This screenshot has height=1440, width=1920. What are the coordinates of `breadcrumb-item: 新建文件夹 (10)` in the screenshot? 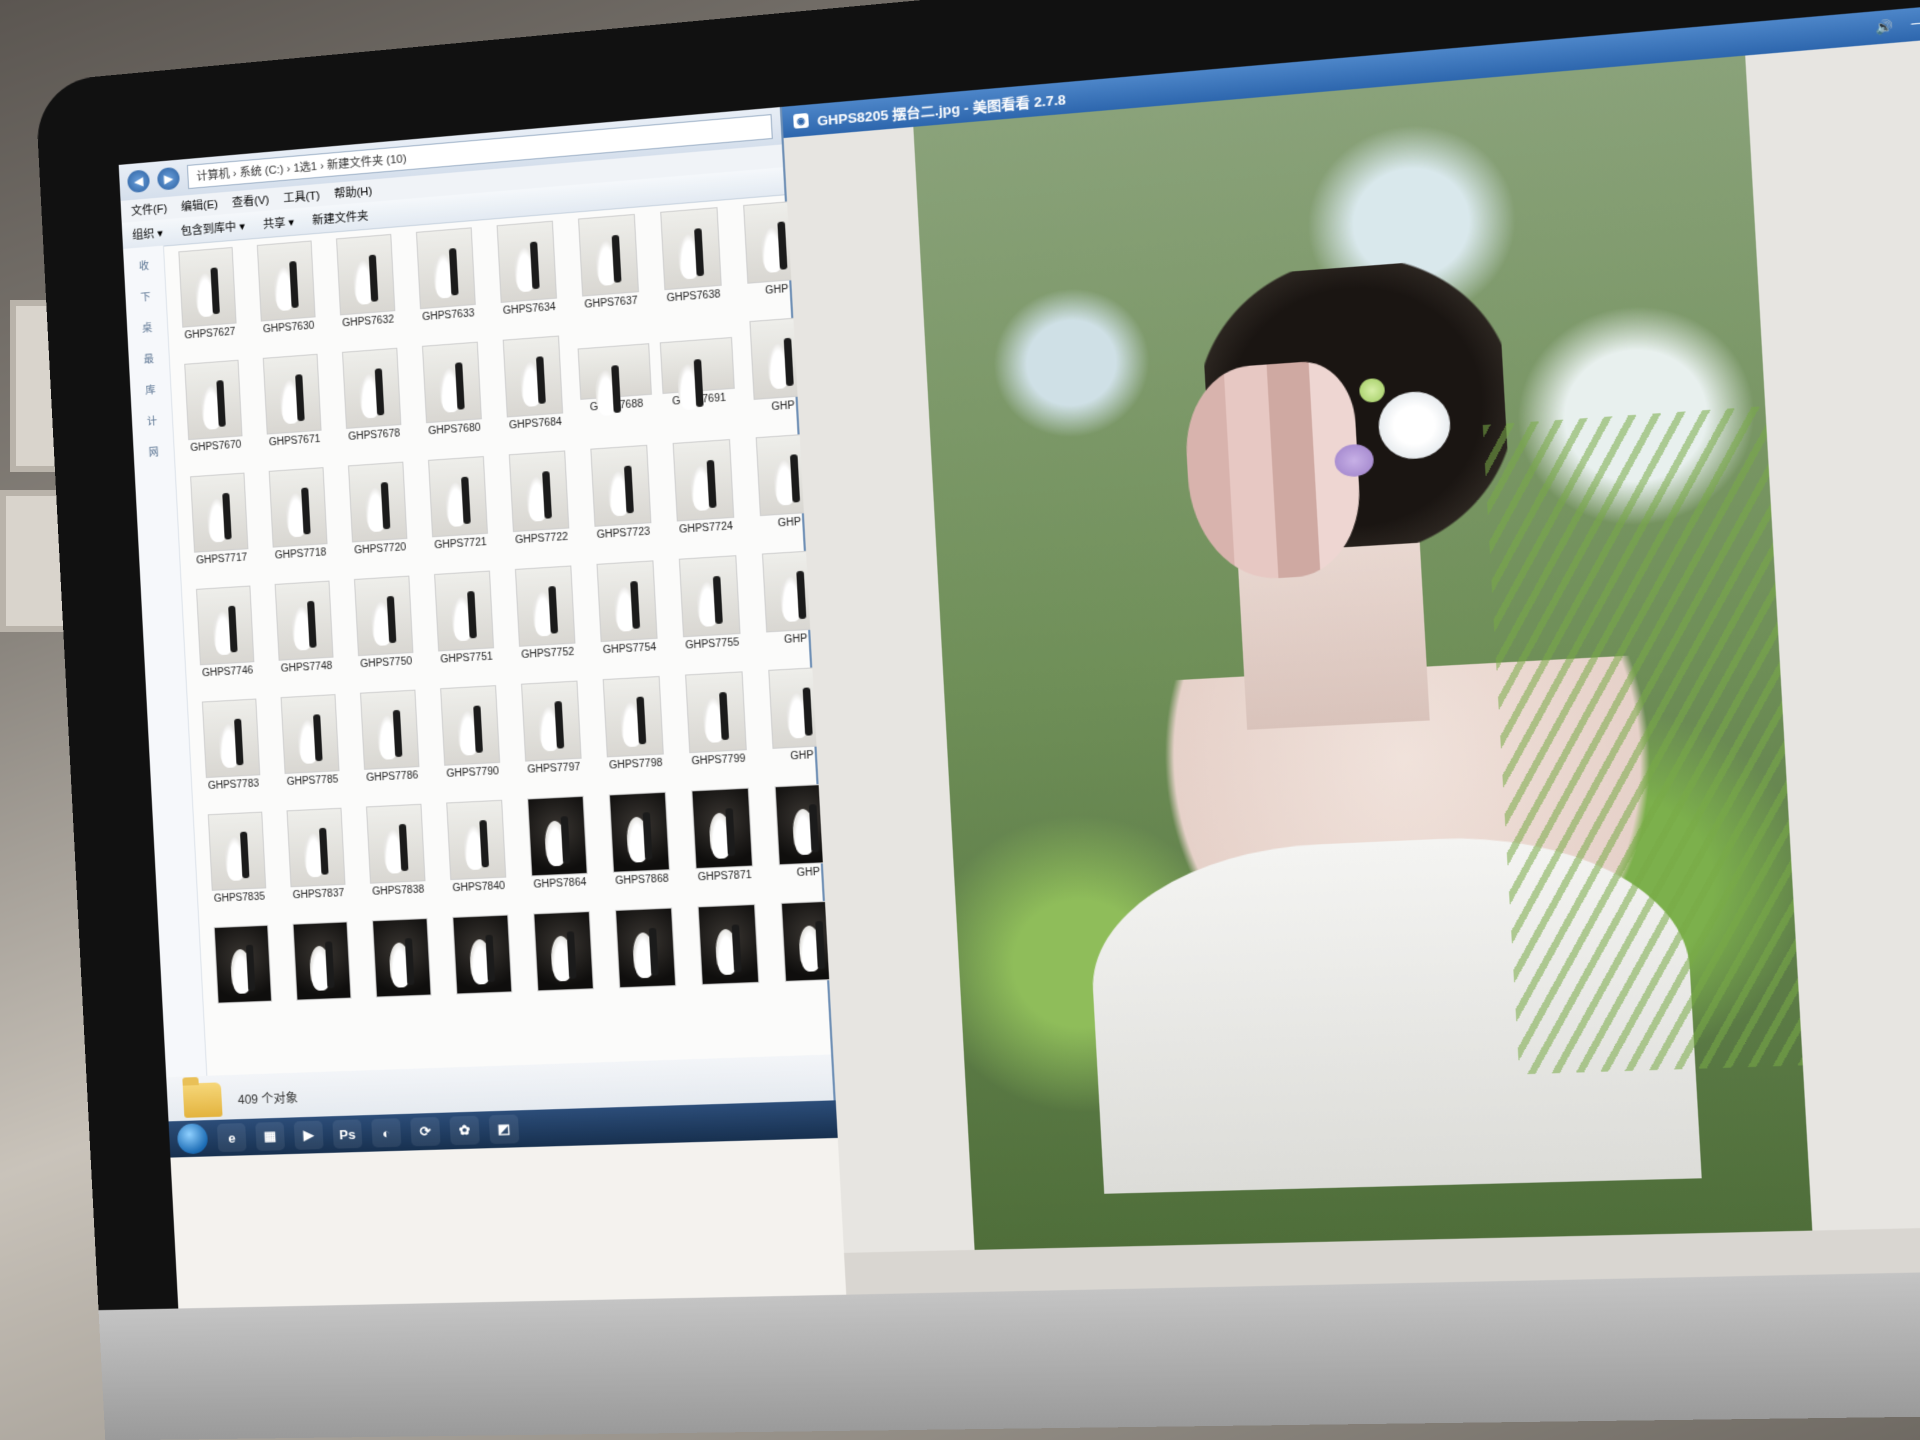 It's located at (367, 162).